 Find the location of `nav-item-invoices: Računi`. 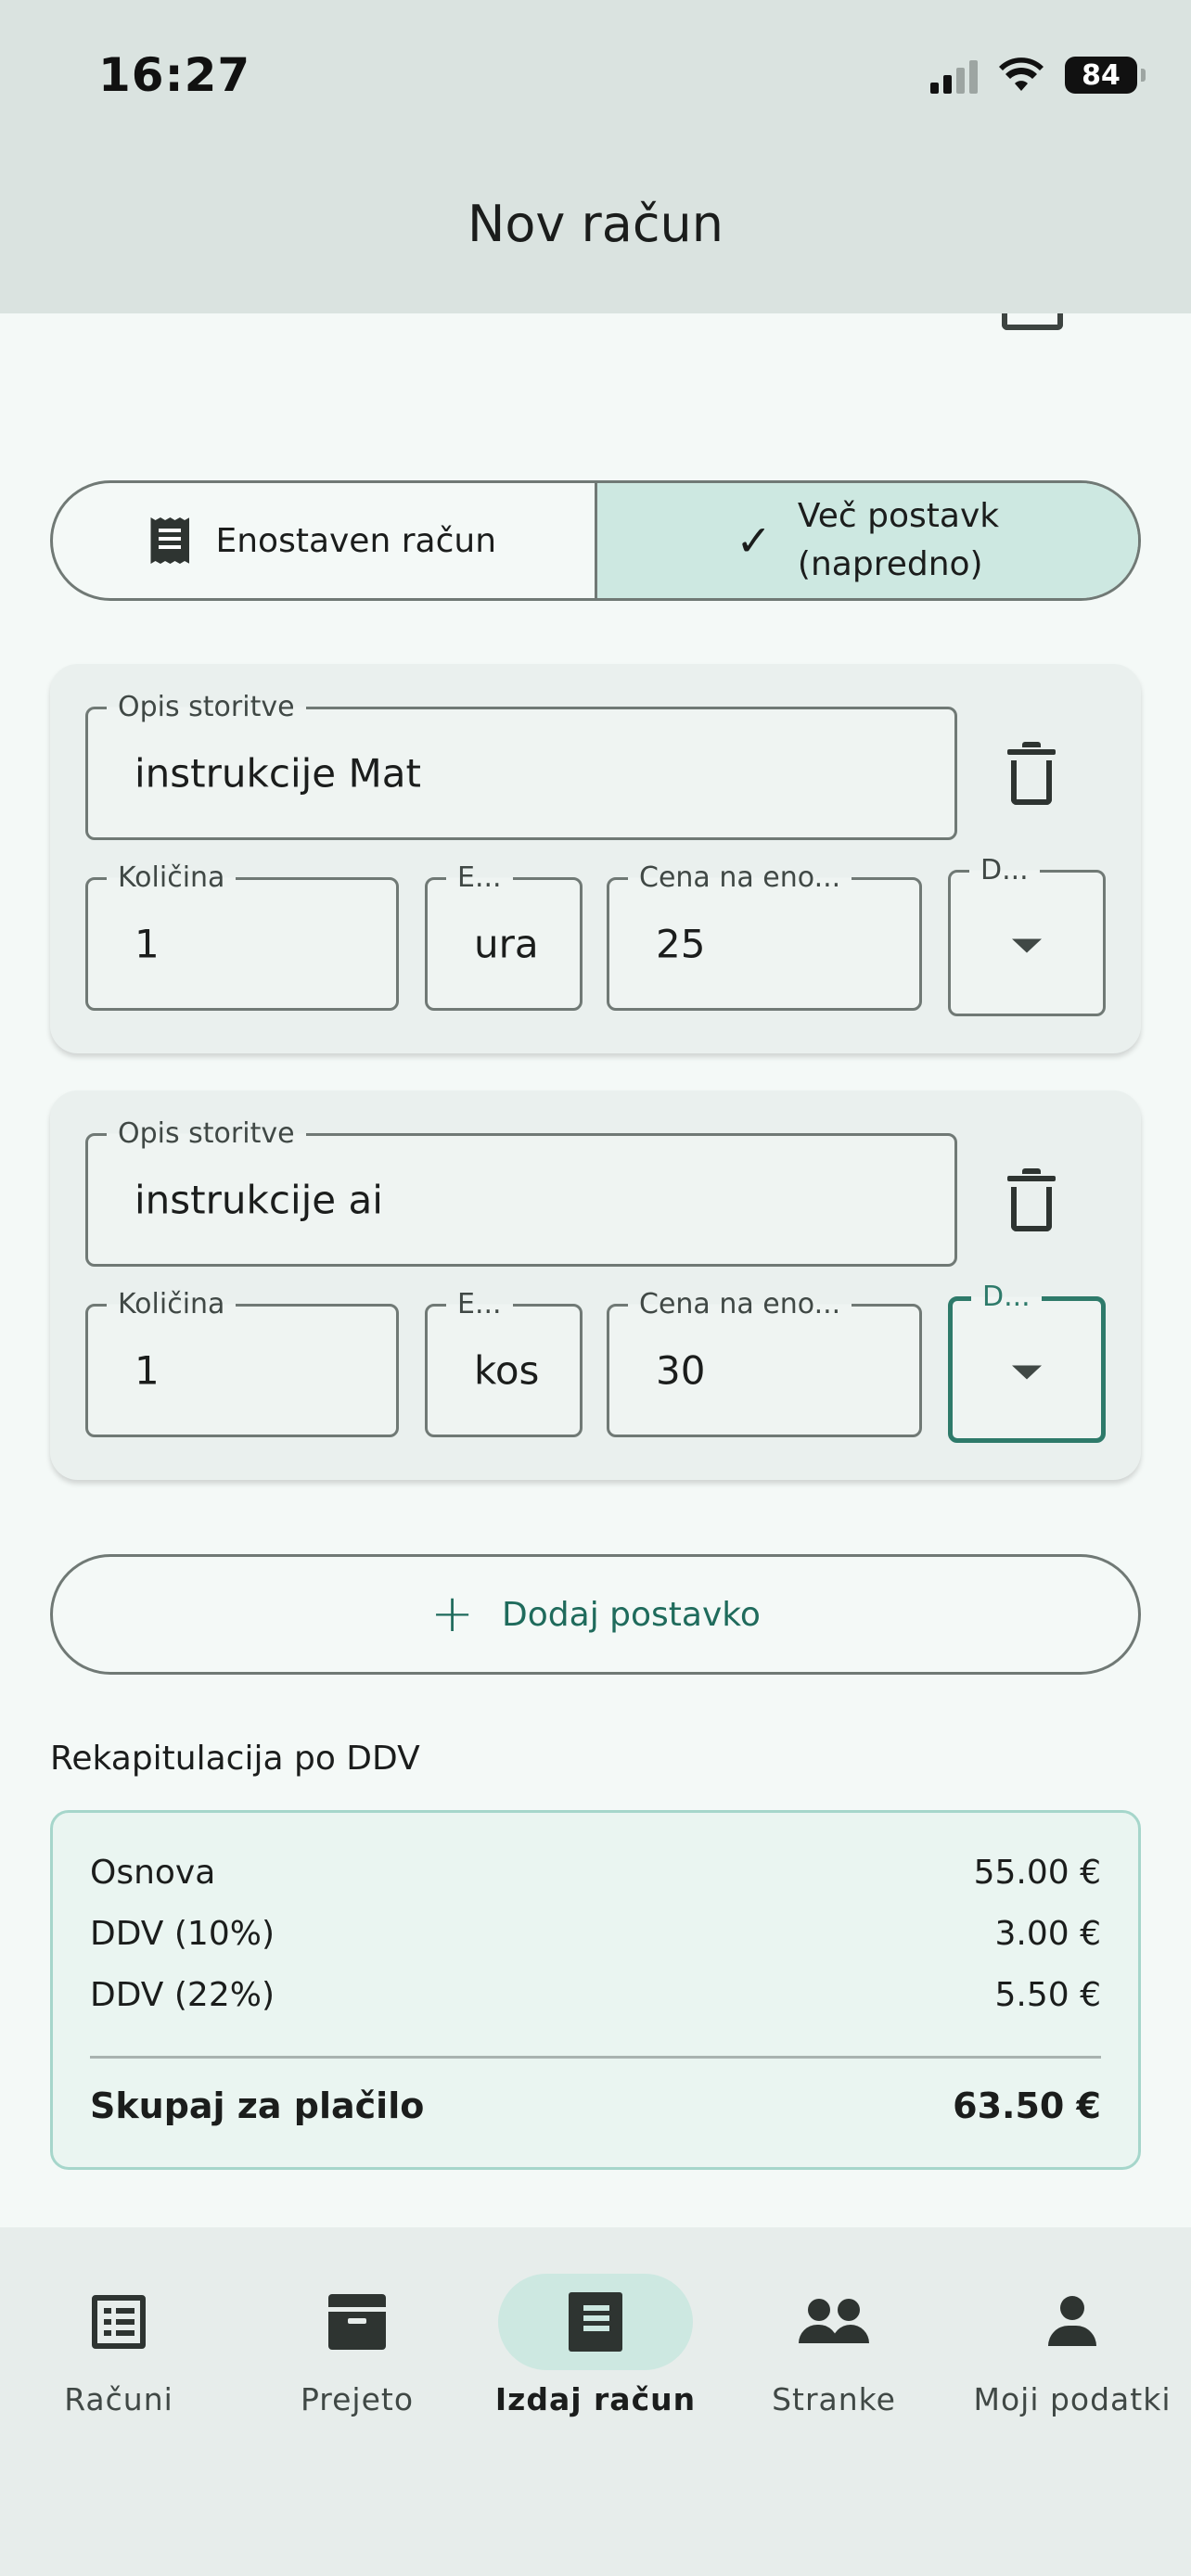

nav-item-invoices: Računi is located at coordinates (118, 2345).